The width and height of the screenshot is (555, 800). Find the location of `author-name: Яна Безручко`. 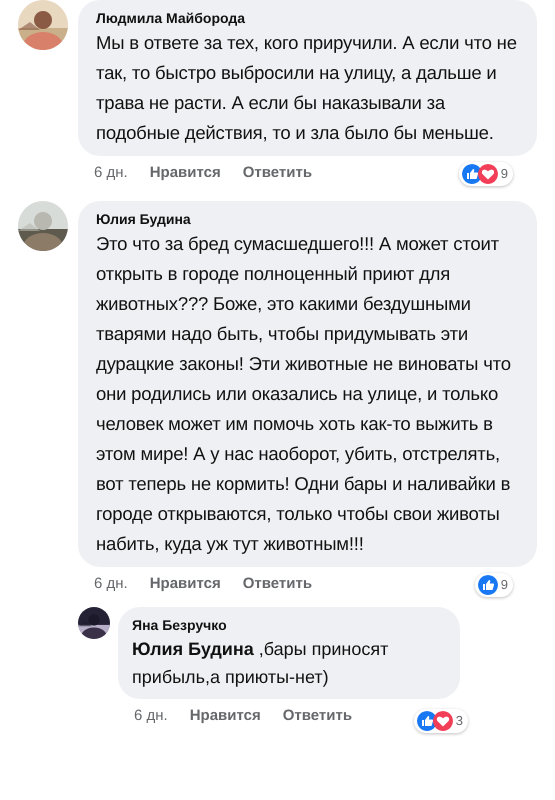

author-name: Яна Безручко is located at coordinates (179, 625).